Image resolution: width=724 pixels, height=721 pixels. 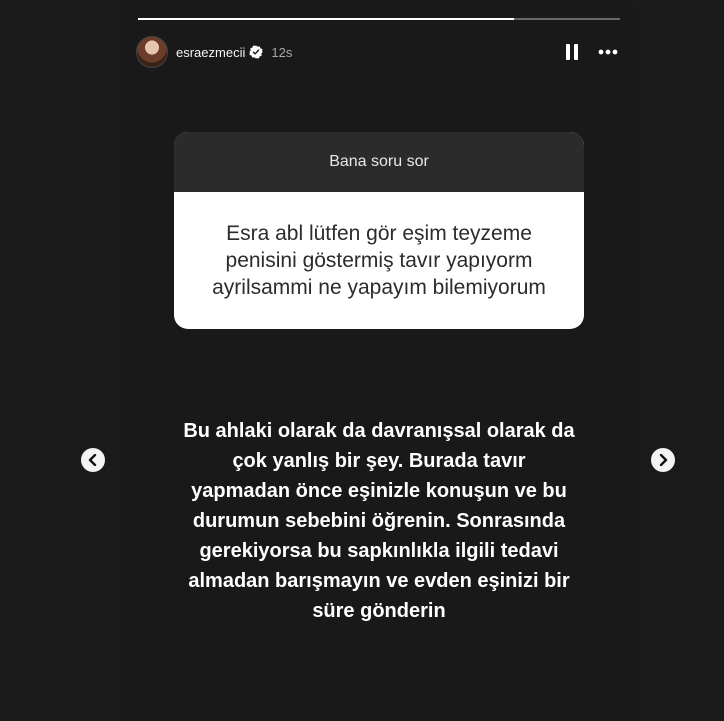 I want to click on chevron-left-icon, so click(x=92, y=460).